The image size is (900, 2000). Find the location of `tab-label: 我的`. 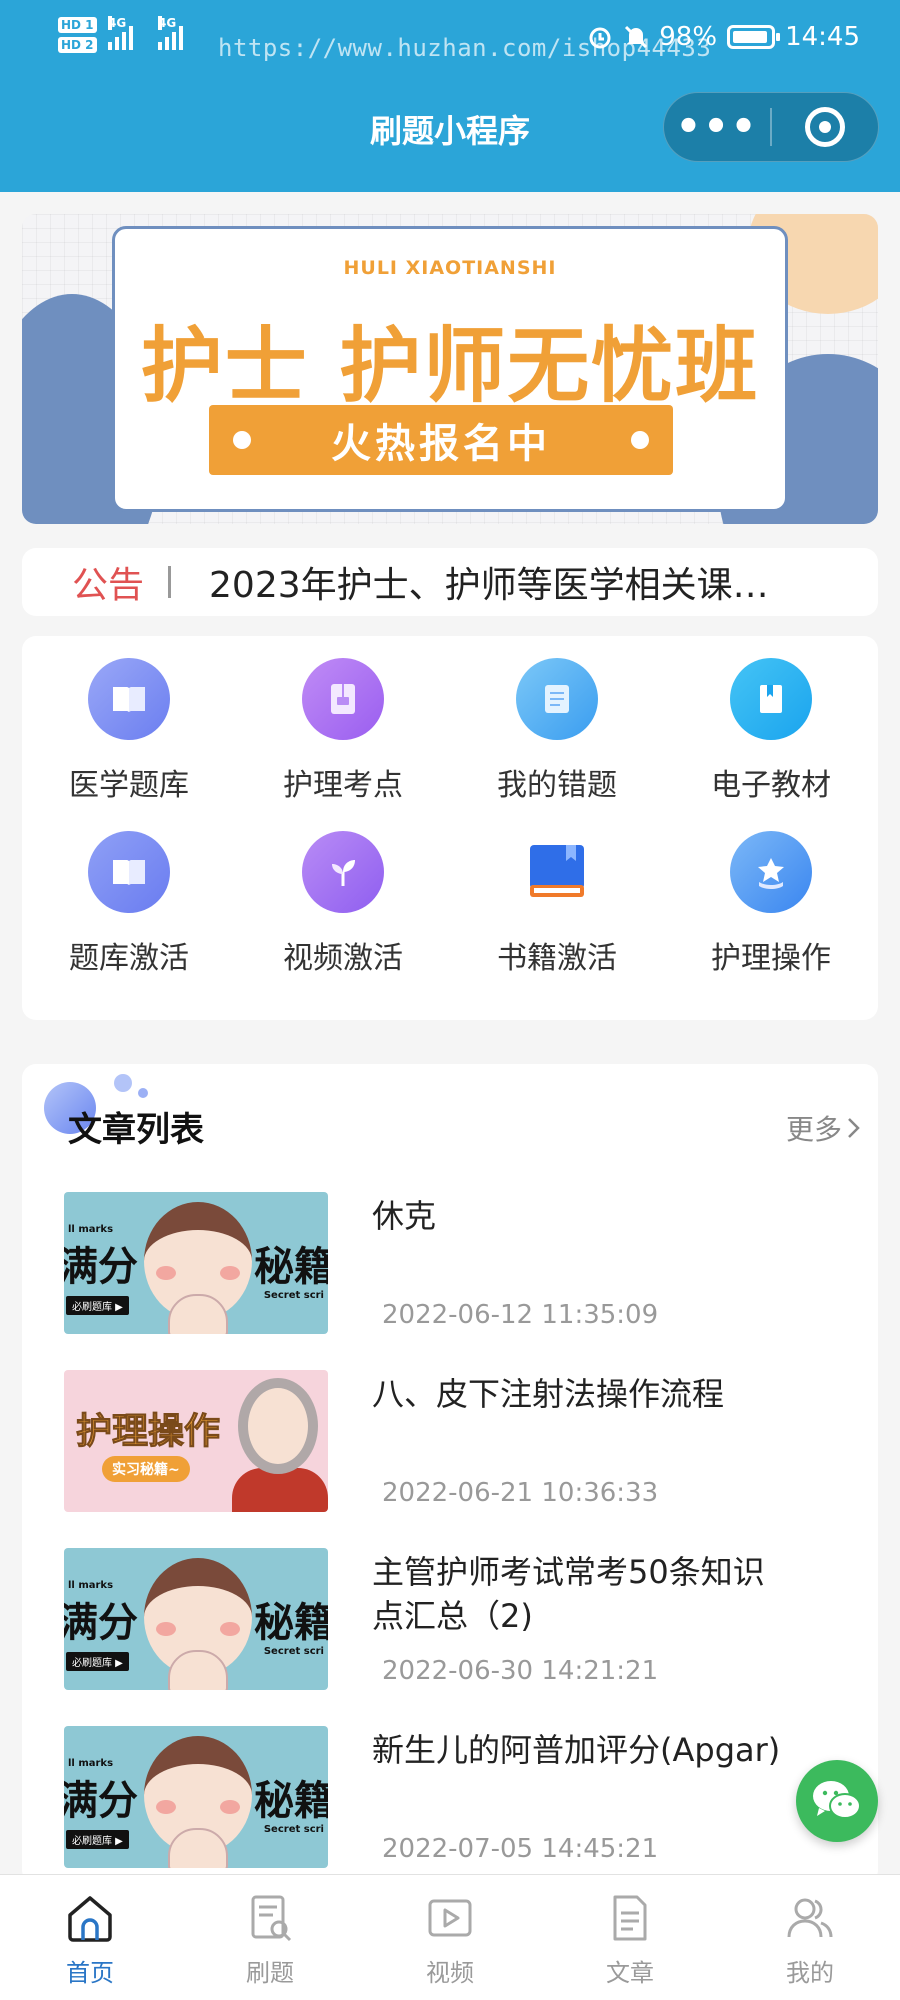

tab-label: 我的 is located at coordinates (810, 1973).